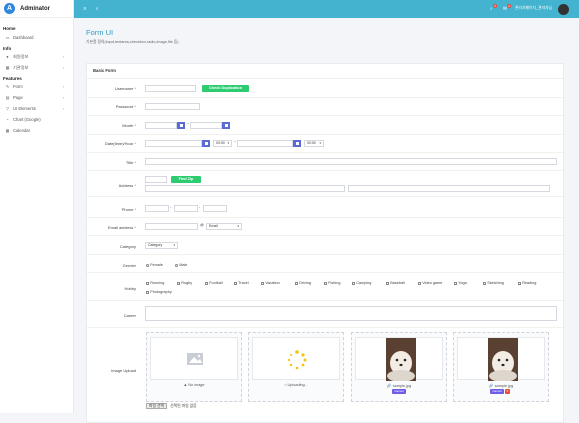 The image size is (579, 423). Describe the element at coordinates (171, 406) in the screenshot. I see `file-input: 파일 선택 선택된 파일 없음` at that location.